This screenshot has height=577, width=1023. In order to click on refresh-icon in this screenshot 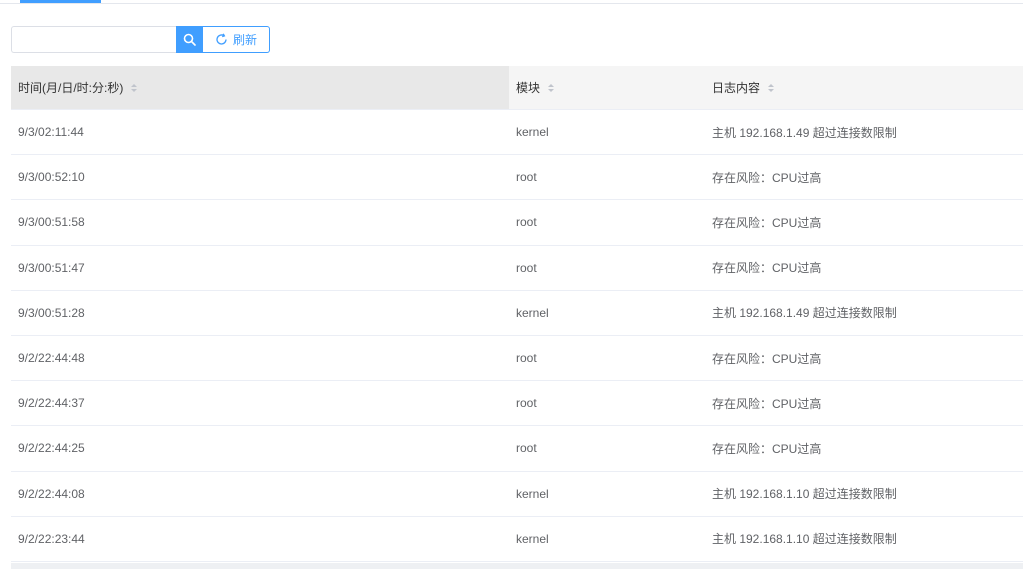, I will do `click(221, 39)`.